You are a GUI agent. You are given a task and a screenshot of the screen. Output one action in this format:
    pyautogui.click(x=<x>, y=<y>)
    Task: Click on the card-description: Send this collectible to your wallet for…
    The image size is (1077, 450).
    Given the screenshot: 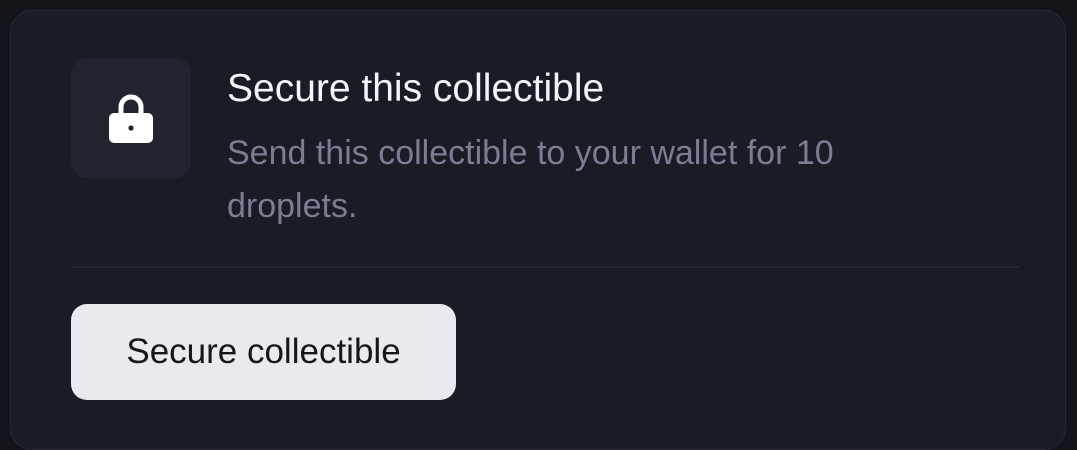 What is the action you would take?
    pyautogui.click(x=530, y=179)
    